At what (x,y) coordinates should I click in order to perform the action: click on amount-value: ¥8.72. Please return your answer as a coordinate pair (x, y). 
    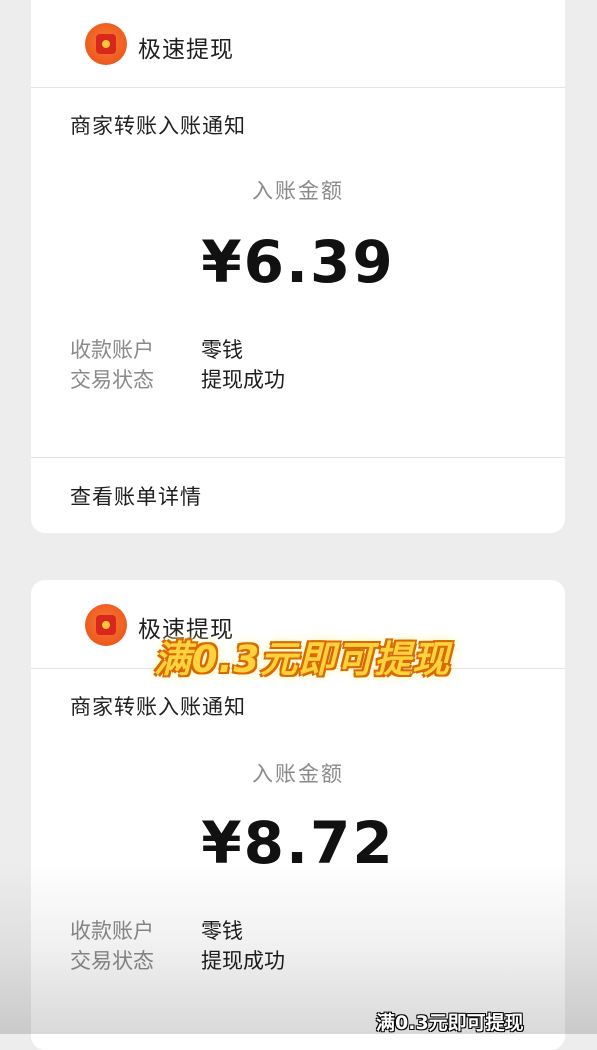
    Looking at the image, I should click on (298, 843).